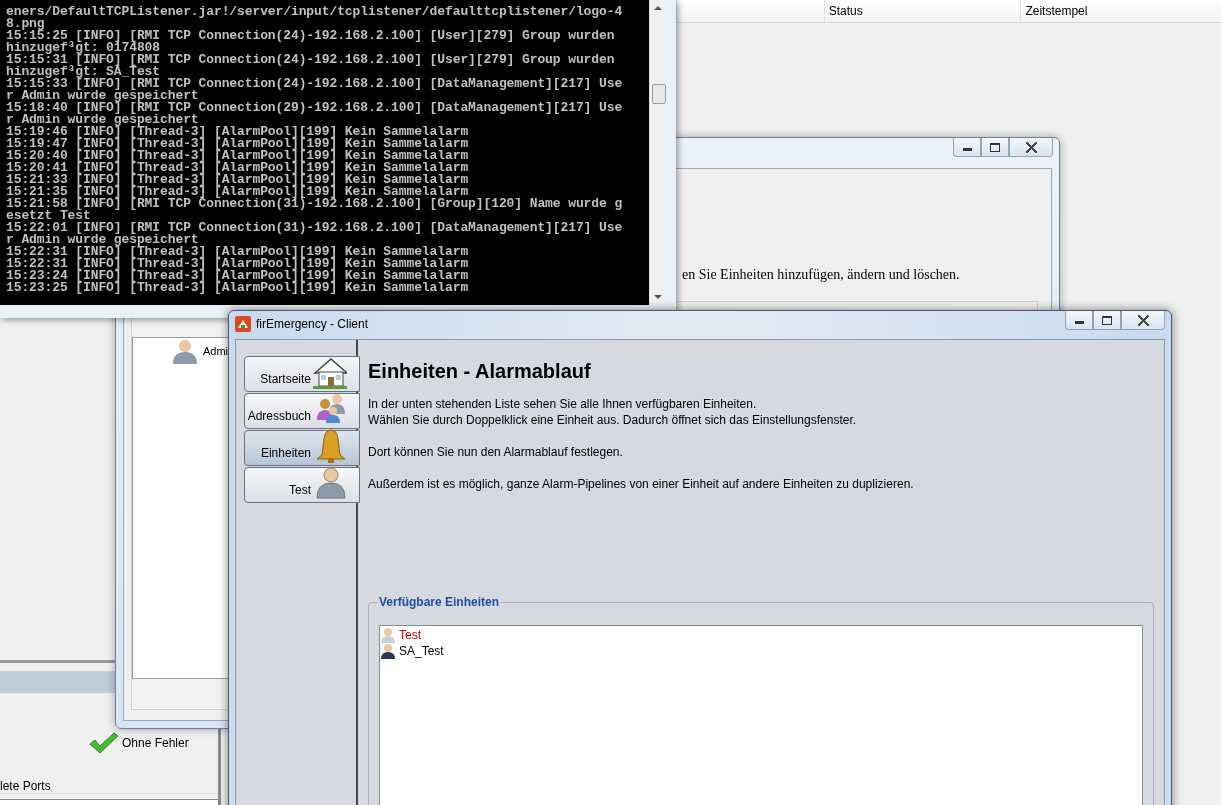  I want to click on app-logo-icon, so click(243, 324).